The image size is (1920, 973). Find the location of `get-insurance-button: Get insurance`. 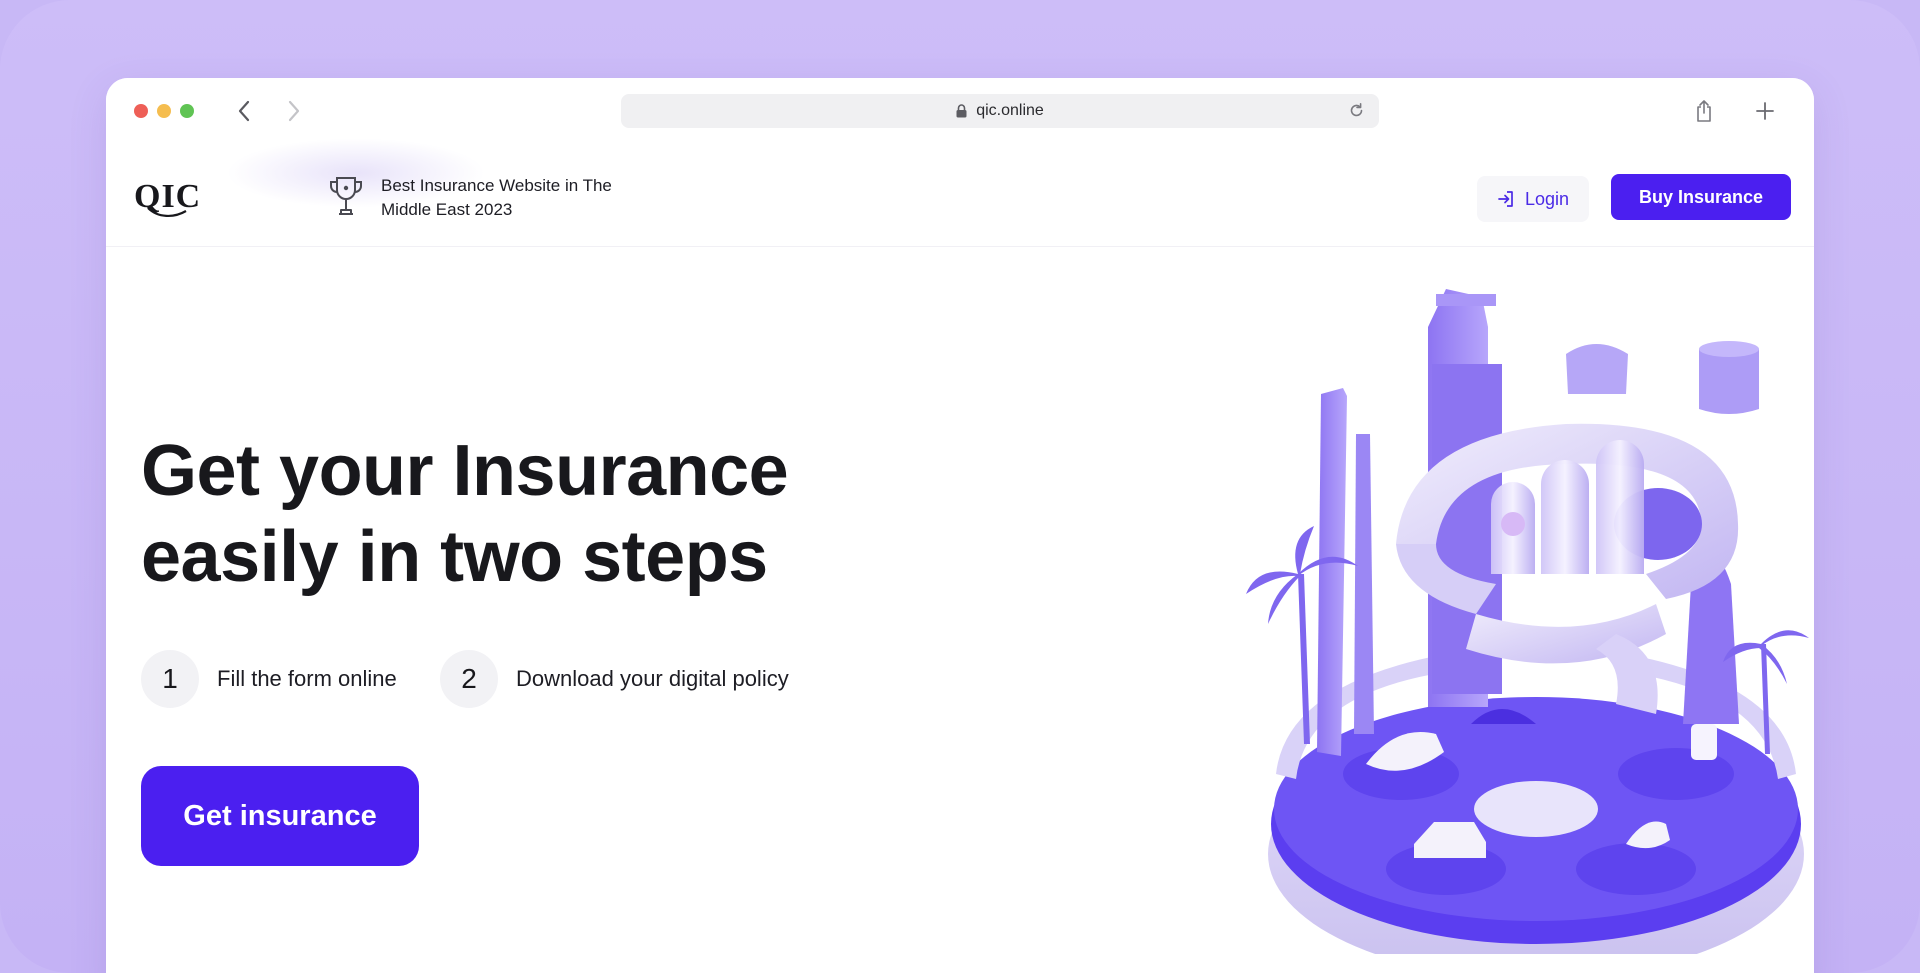

get-insurance-button: Get insurance is located at coordinates (280, 816).